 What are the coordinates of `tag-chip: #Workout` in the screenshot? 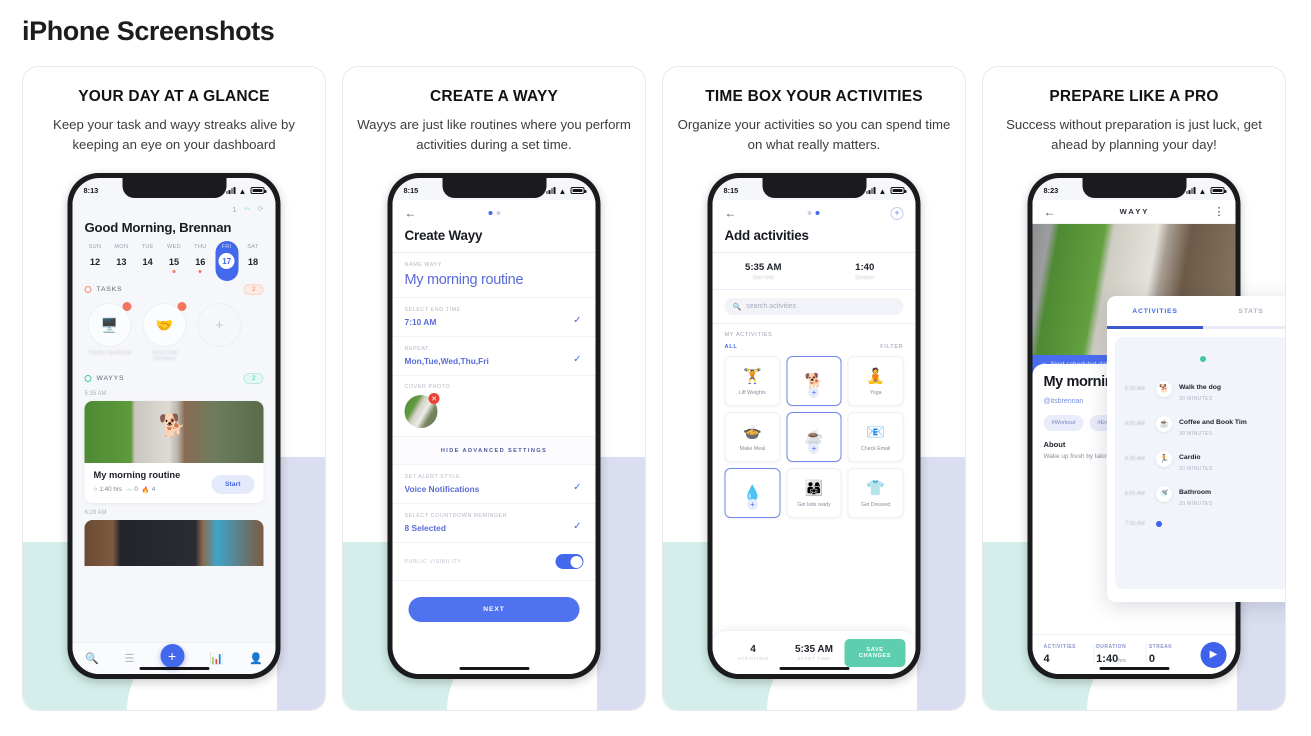 It's located at (1063, 423).